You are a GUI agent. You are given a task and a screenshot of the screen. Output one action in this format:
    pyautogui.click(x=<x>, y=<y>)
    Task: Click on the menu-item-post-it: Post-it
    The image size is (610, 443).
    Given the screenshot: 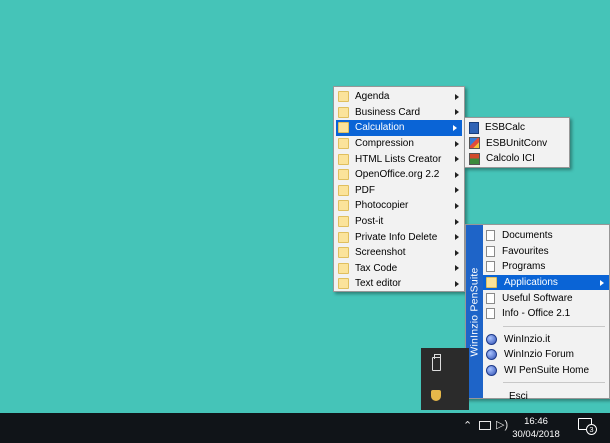 What is the action you would take?
    pyautogui.click(x=399, y=222)
    